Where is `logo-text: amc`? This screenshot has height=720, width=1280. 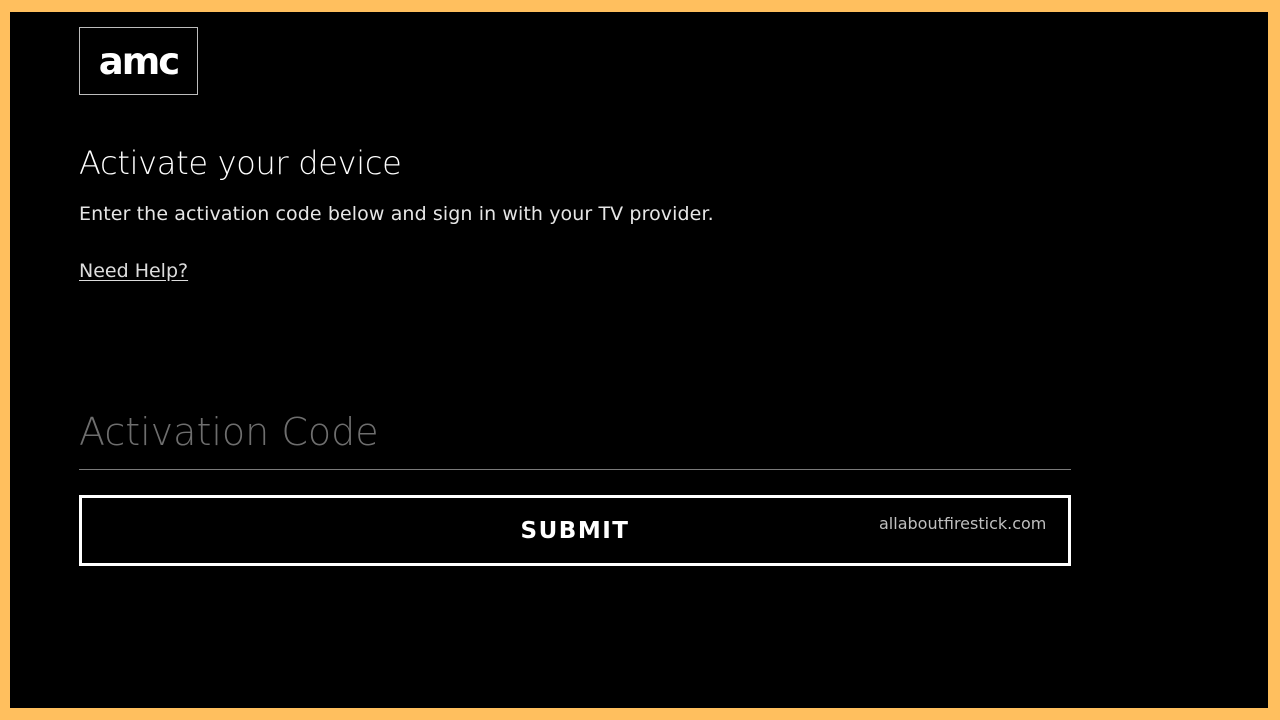
logo-text: amc is located at coordinates (139, 61).